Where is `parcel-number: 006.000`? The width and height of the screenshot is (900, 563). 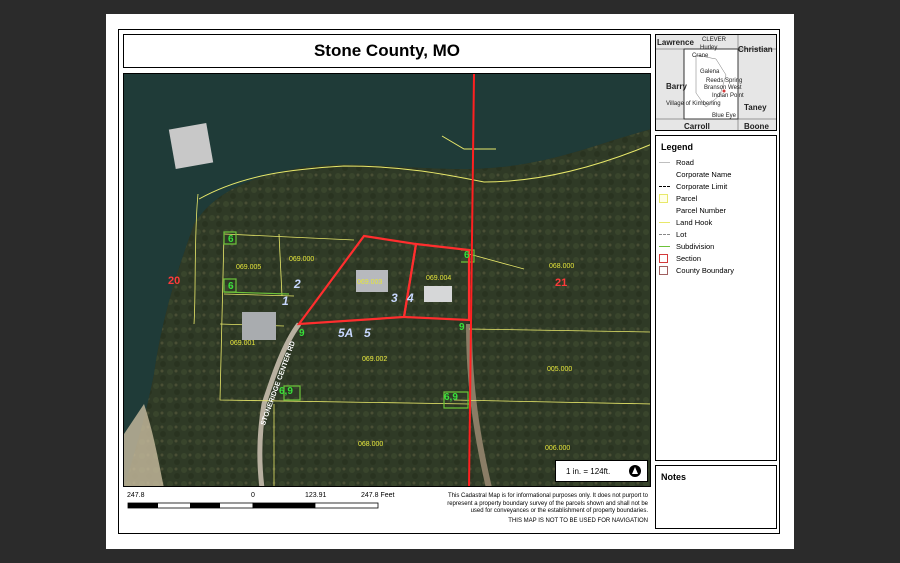
parcel-number: 006.000 is located at coordinates (557, 448).